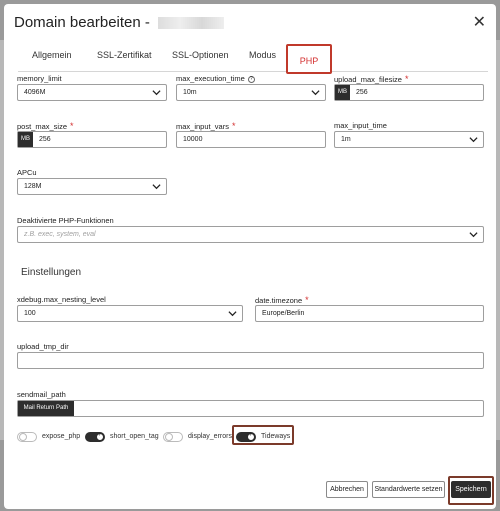 This screenshot has width=500, height=511. Describe the element at coordinates (251, 92) in the screenshot. I see `max-execution-time-select: 10m` at that location.